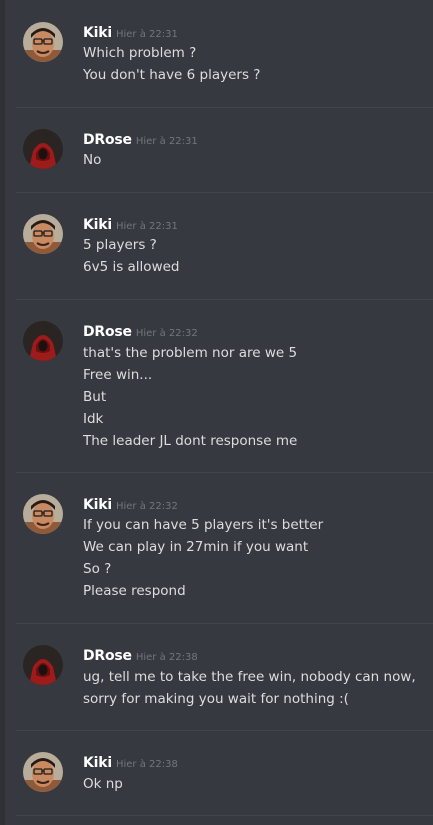  What do you see at coordinates (134, 591) in the screenshot?
I see `message-text: Please respond` at bounding box center [134, 591].